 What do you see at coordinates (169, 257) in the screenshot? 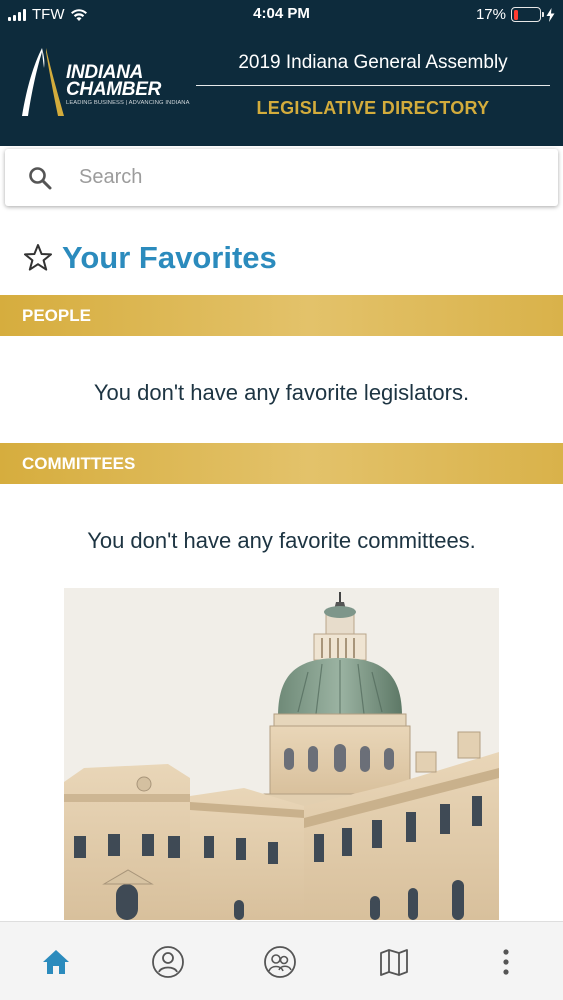
I see `page-title: Your Favorites` at bounding box center [169, 257].